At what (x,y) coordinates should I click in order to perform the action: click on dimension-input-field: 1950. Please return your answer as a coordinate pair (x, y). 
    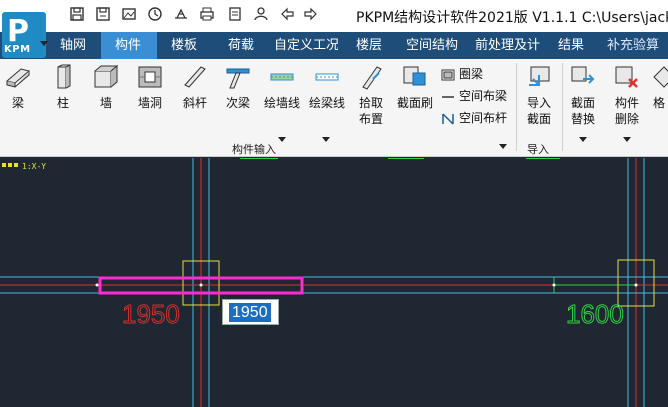
    Looking at the image, I should click on (250, 312).